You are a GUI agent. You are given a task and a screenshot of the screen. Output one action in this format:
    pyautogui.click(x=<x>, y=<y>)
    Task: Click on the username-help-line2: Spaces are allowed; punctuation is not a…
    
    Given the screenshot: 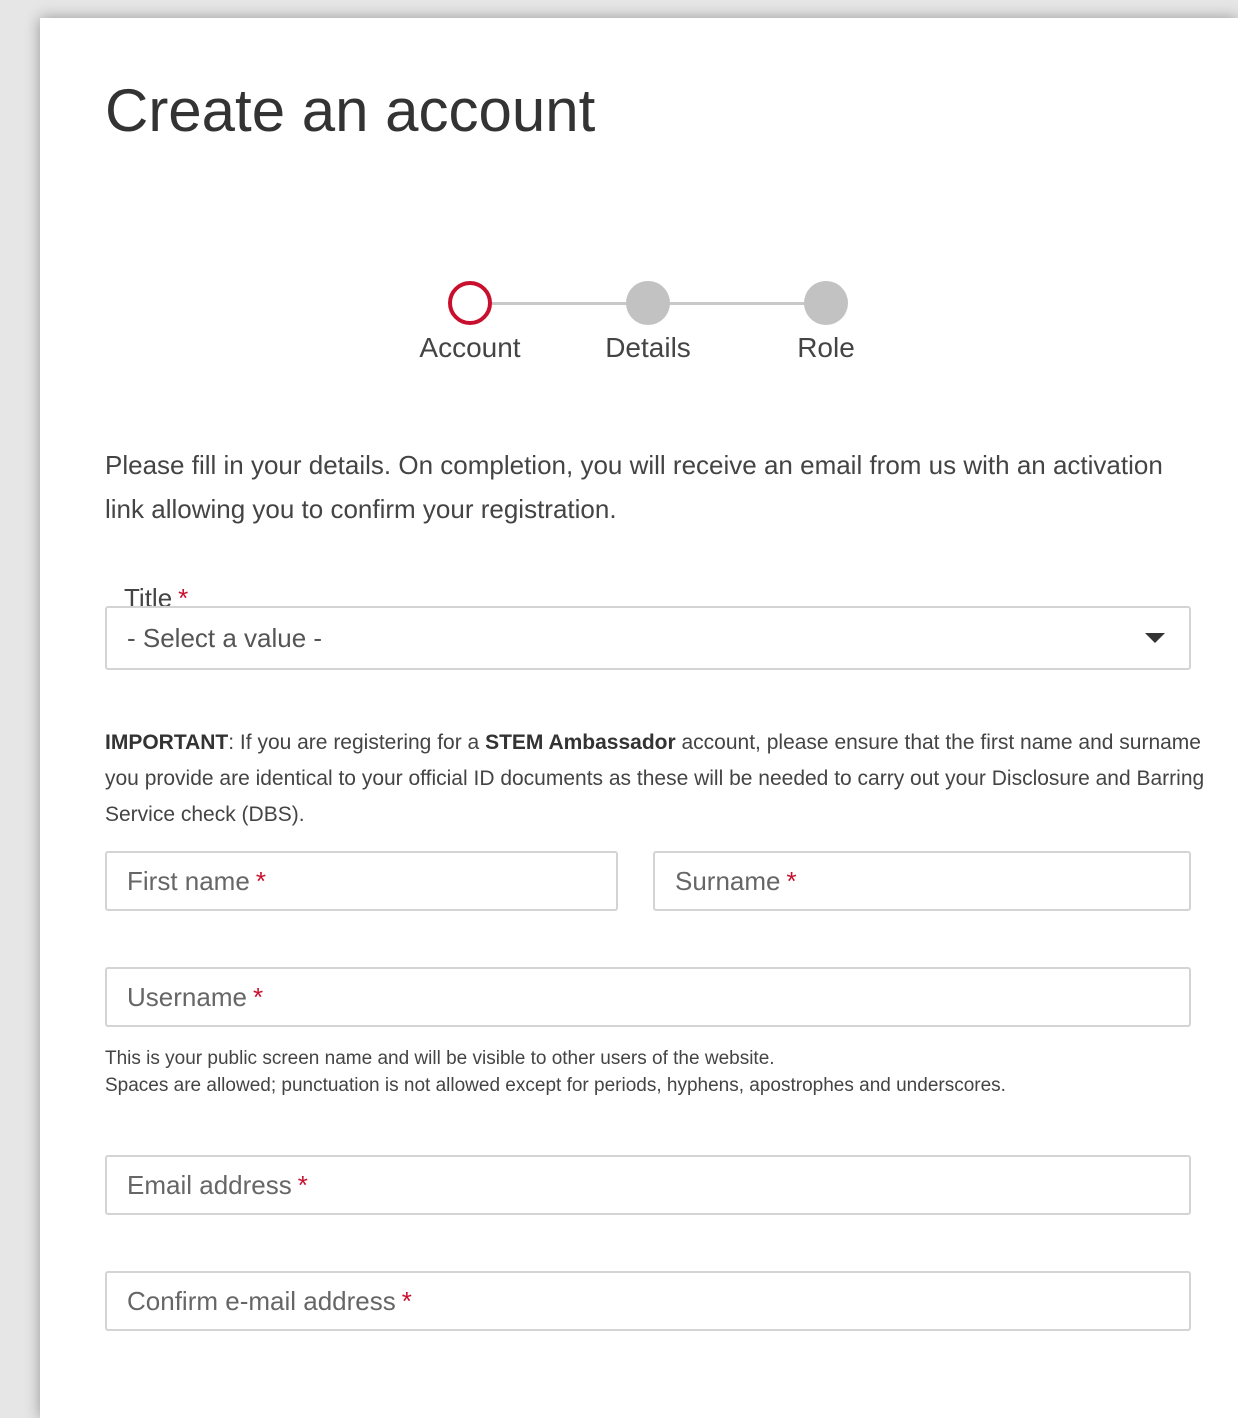 What is the action you would take?
    pyautogui.click(x=555, y=1085)
    